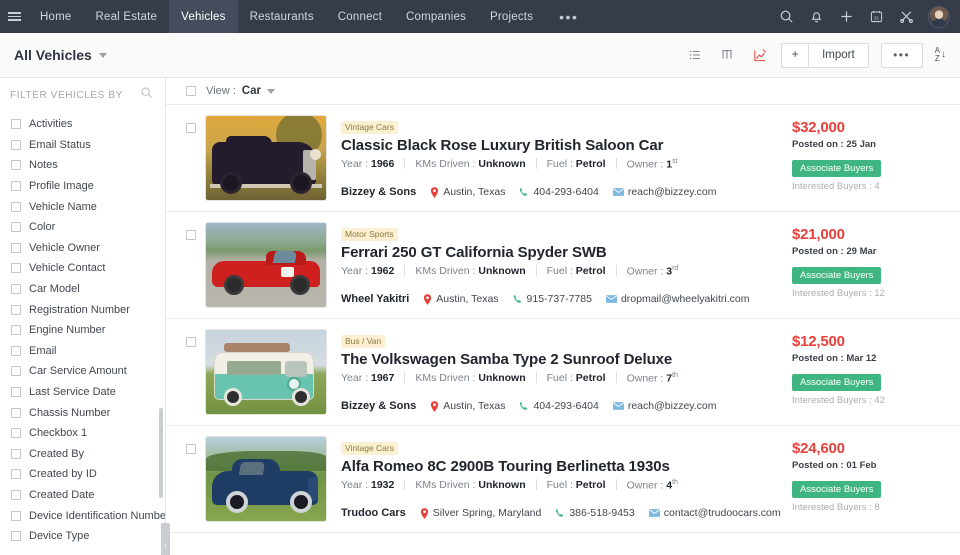 This screenshot has height=555, width=960. I want to click on filter-item-activities: Activities, so click(82, 124).